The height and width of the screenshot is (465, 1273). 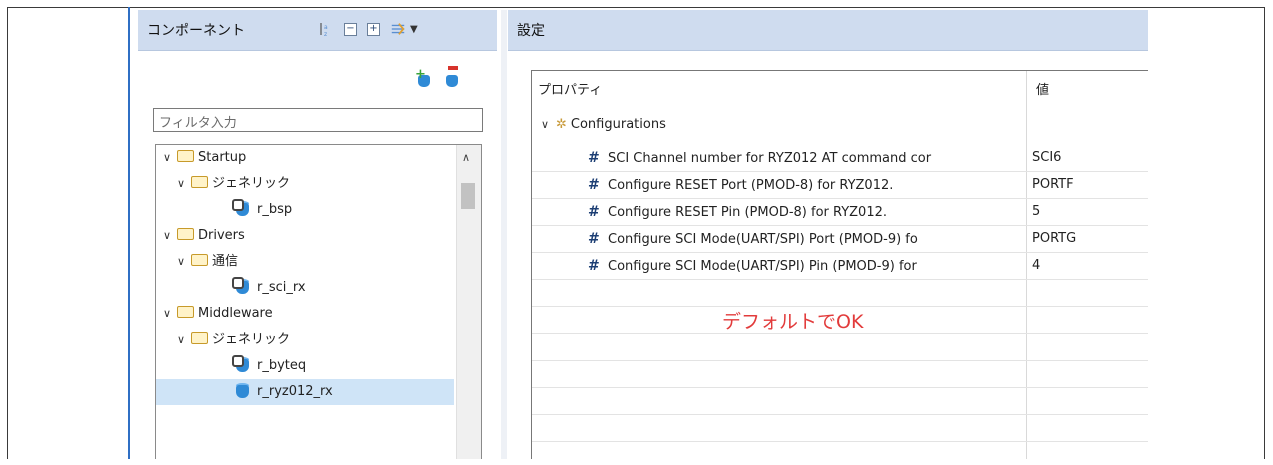 What do you see at coordinates (531, 31) in the screenshot?
I see `settings-panel-title: 設定` at bounding box center [531, 31].